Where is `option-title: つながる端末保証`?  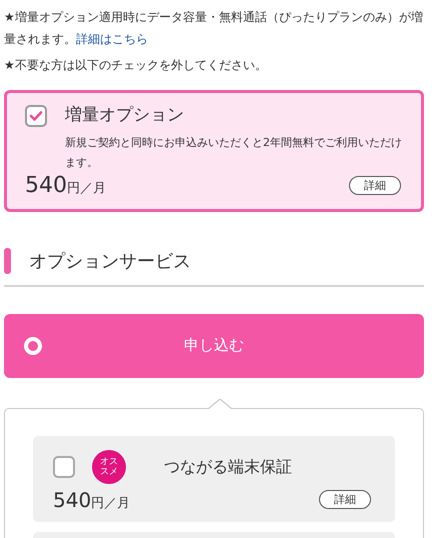
option-title: つながる端末保証 is located at coordinates (228, 467).